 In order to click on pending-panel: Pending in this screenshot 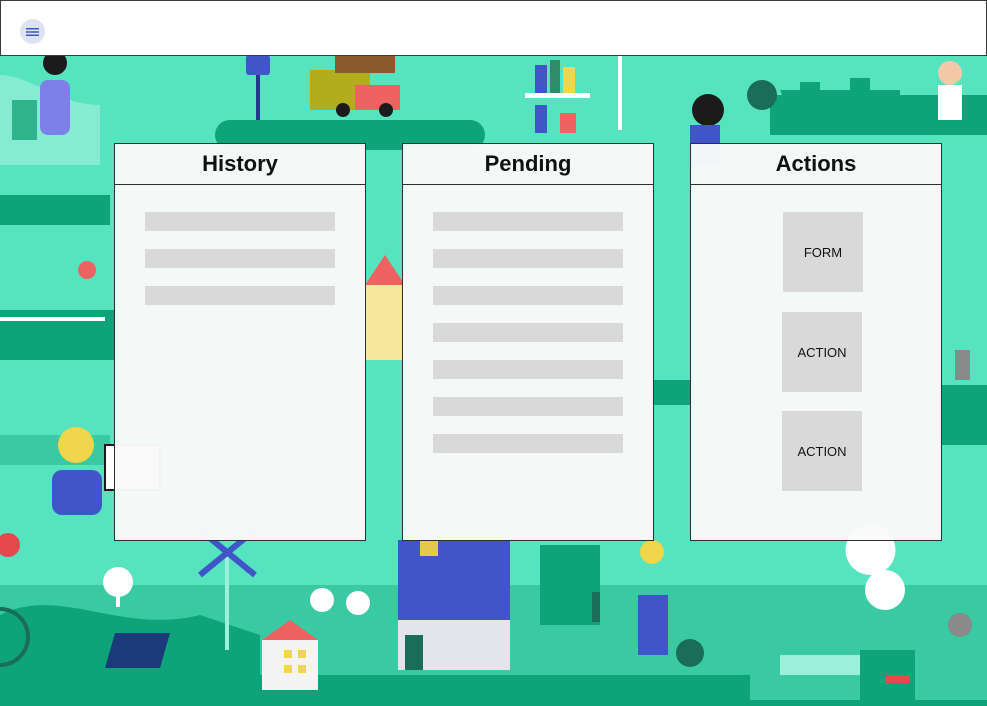, I will do `click(528, 342)`.